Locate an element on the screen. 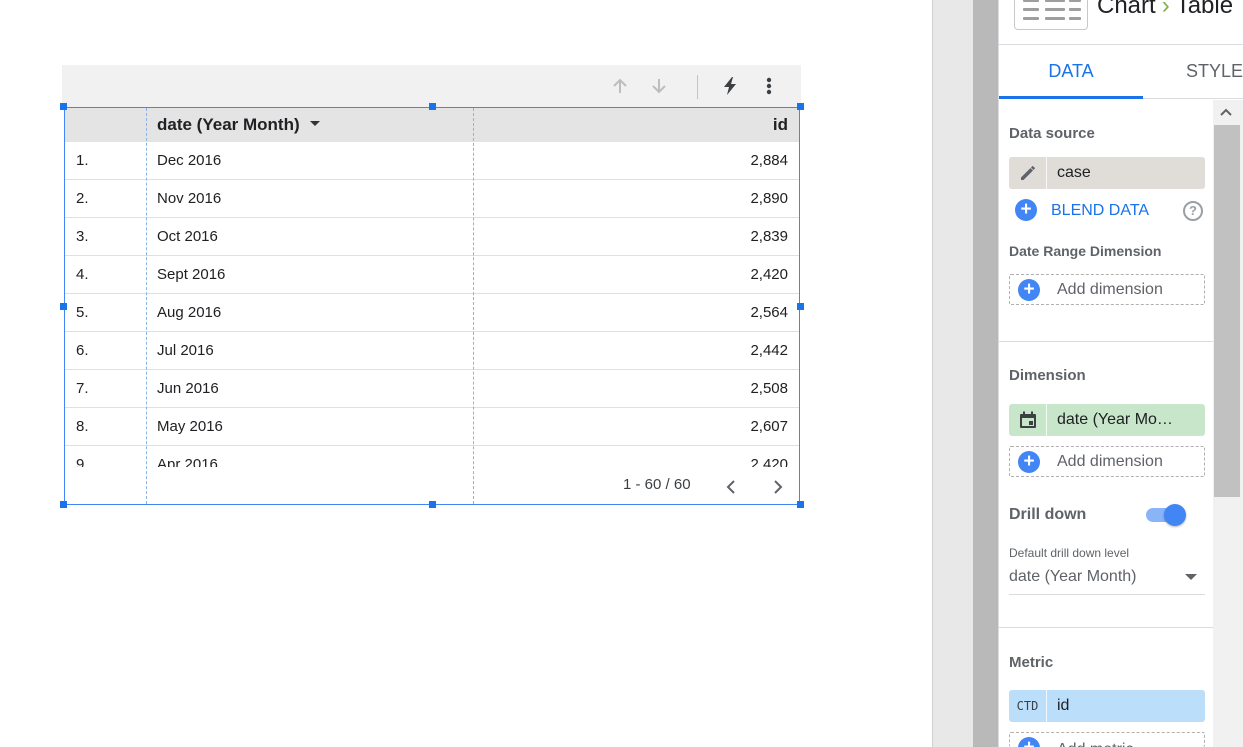 This screenshot has width=1243, height=747. blend-data-button: + BLEND DATA ? is located at coordinates (1107, 211).